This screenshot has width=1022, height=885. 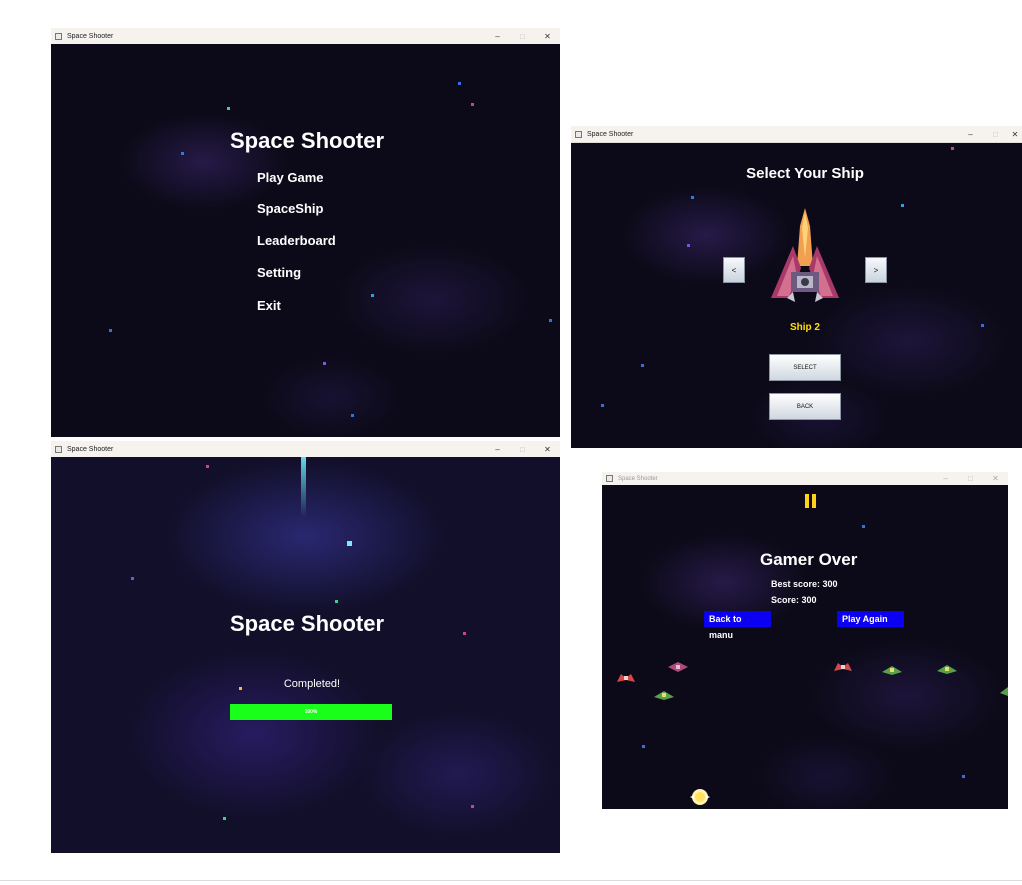 What do you see at coordinates (269, 305) in the screenshot?
I see `menu-item-exit: Exit` at bounding box center [269, 305].